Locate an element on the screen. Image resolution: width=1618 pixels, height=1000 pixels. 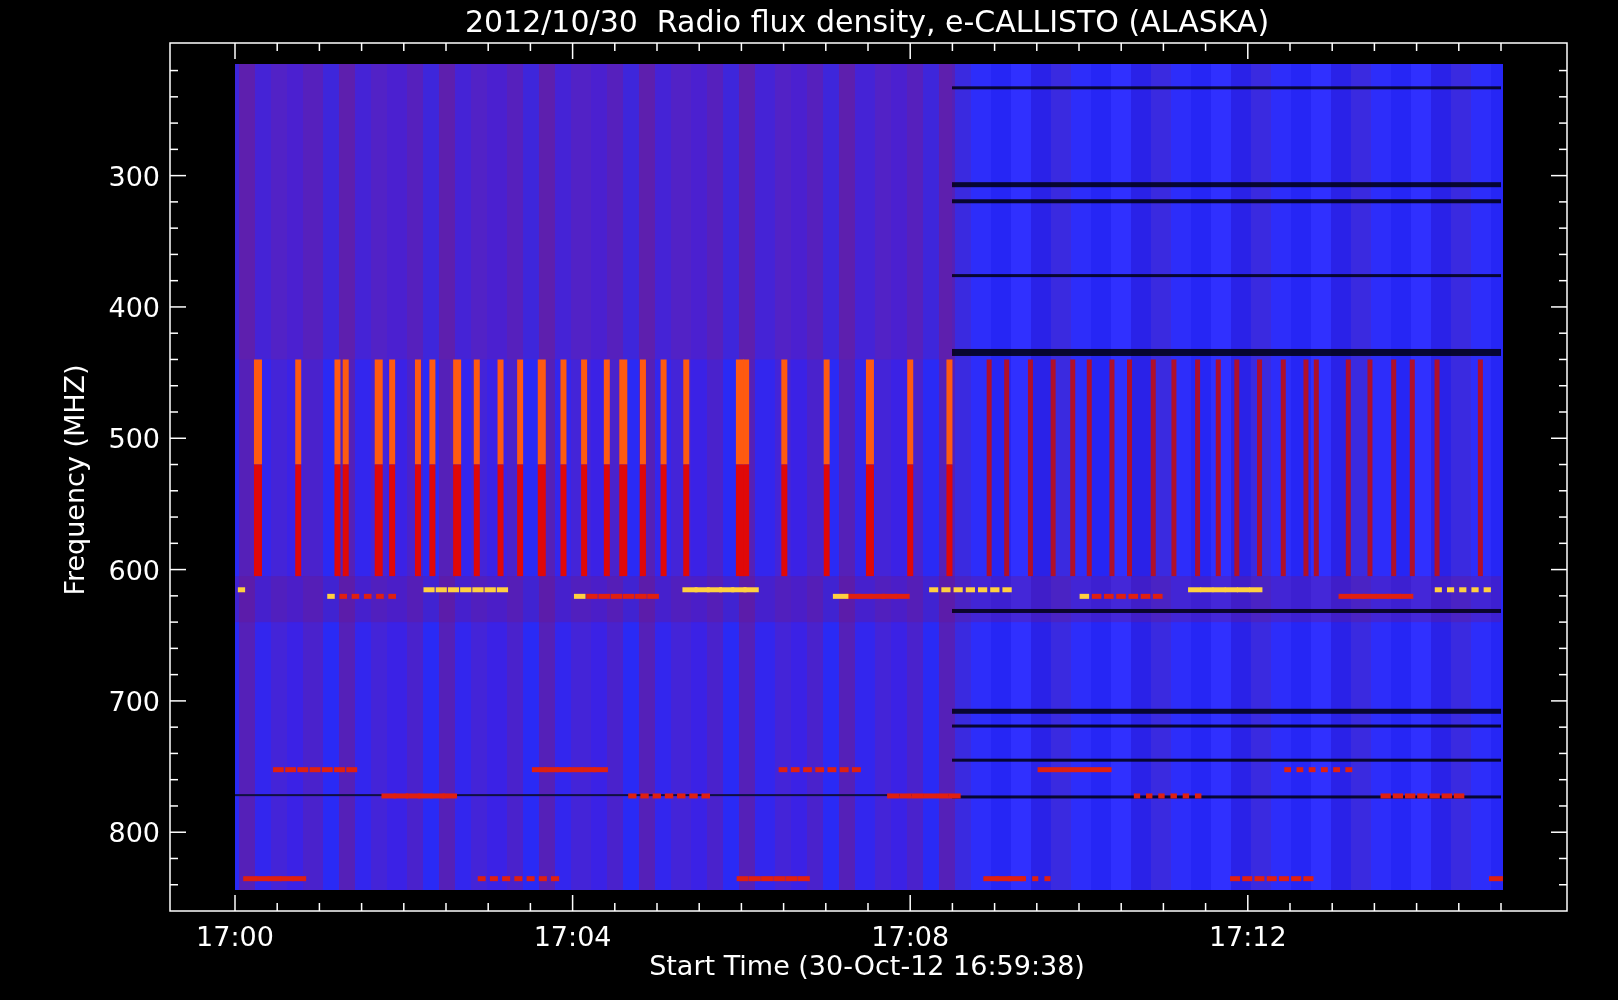
y-tick-label: 500 is located at coordinates (134, 439).